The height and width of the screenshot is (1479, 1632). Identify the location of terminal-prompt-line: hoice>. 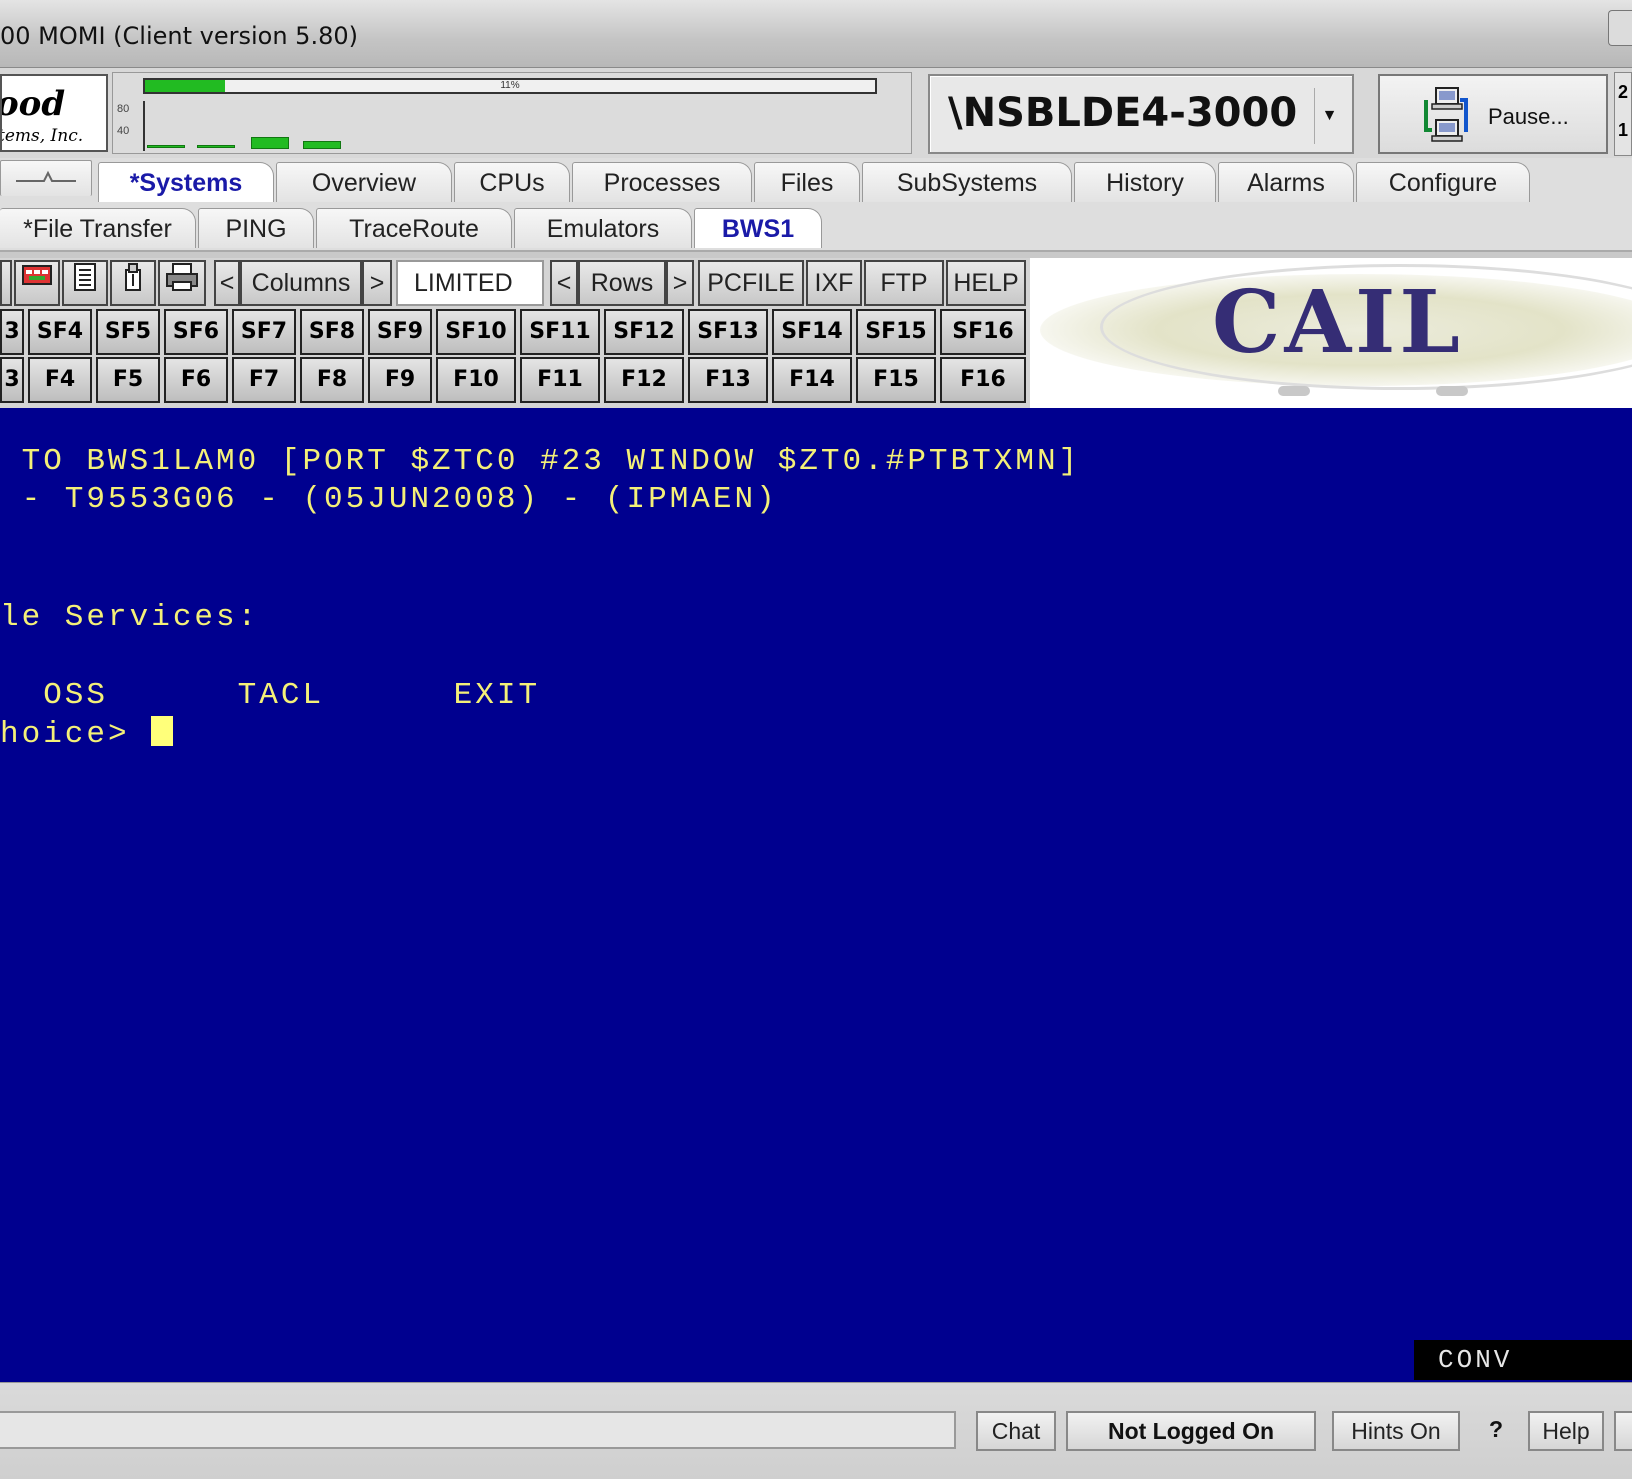
(87, 734).